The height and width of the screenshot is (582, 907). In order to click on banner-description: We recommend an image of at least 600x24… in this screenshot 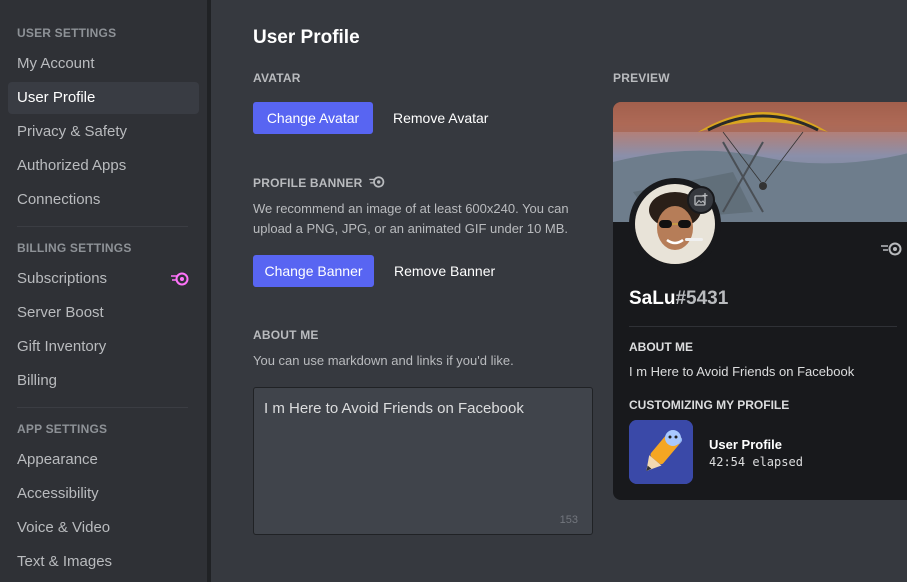, I will do `click(411, 219)`.